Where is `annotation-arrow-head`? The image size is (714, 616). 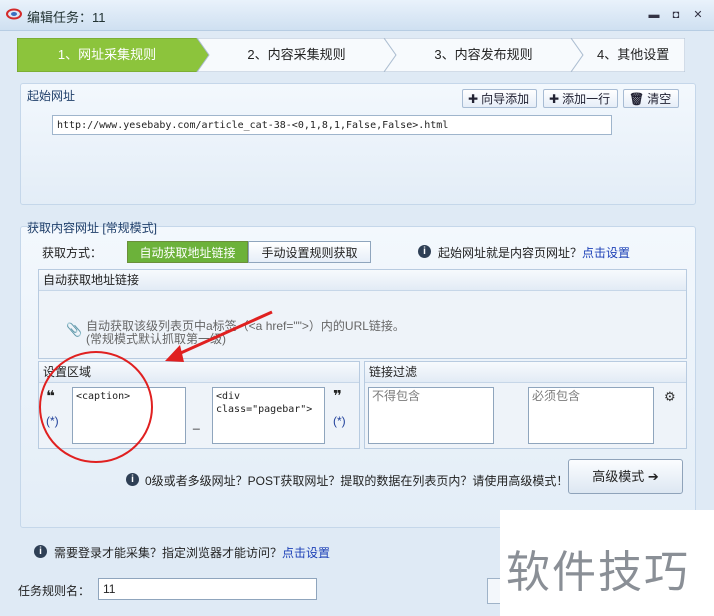
annotation-arrow-head is located at coordinates (174, 353).